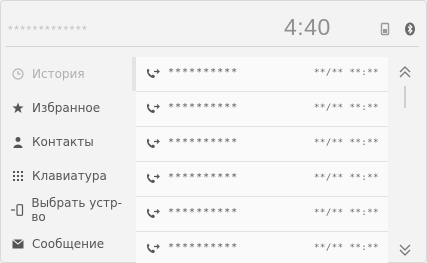 The image size is (427, 263). I want to click on device-icon, so click(17, 210).